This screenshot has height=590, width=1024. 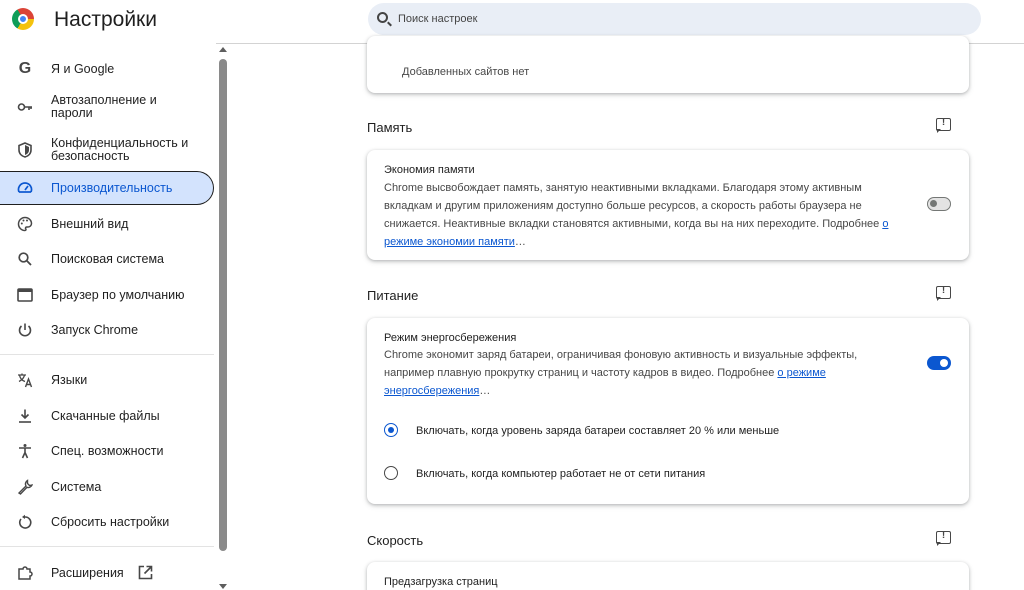 What do you see at coordinates (441, 582) in the screenshot?
I see `preload-title: Предзагрузка страниц` at bounding box center [441, 582].